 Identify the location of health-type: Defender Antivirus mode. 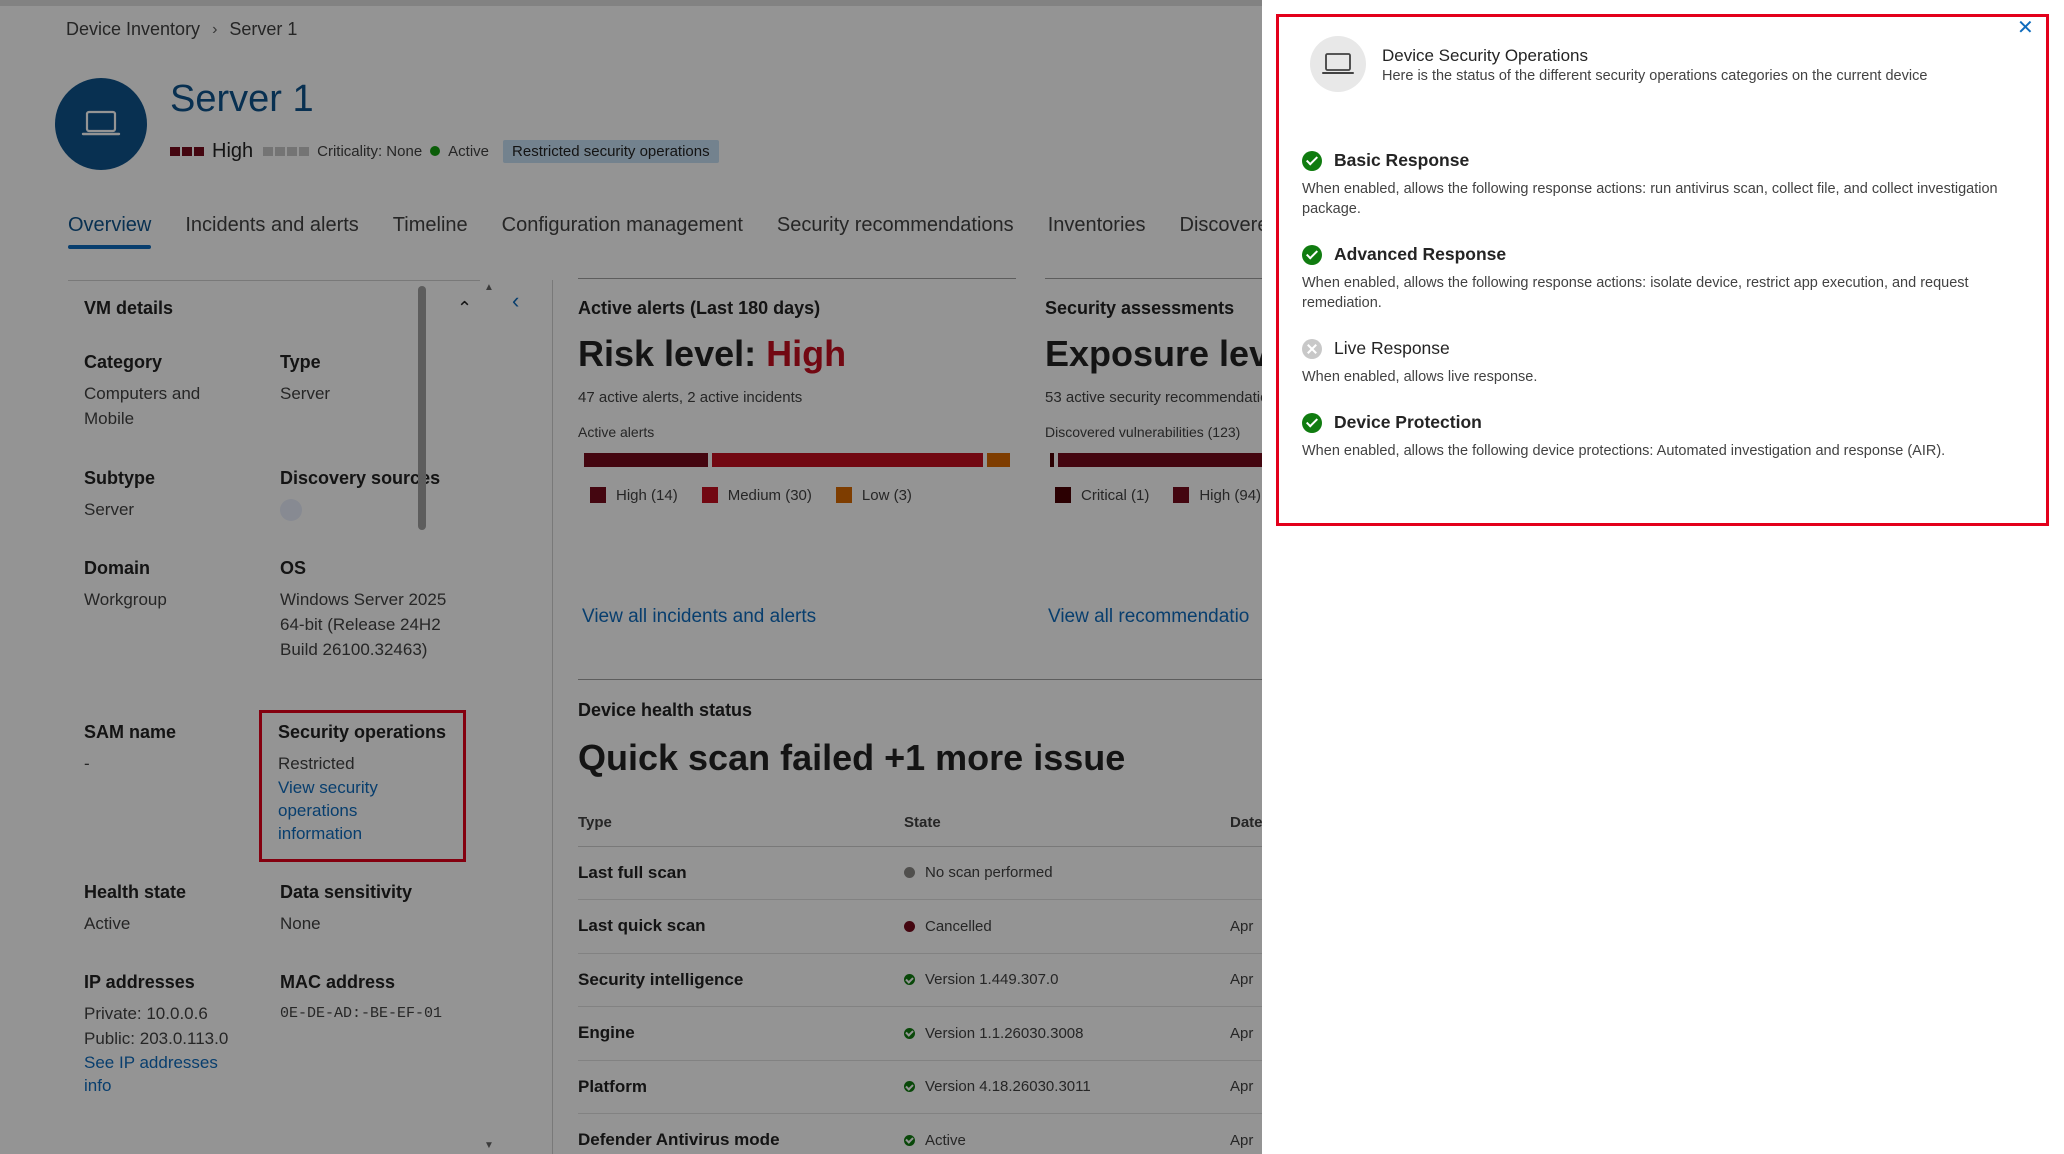
(741, 1133).